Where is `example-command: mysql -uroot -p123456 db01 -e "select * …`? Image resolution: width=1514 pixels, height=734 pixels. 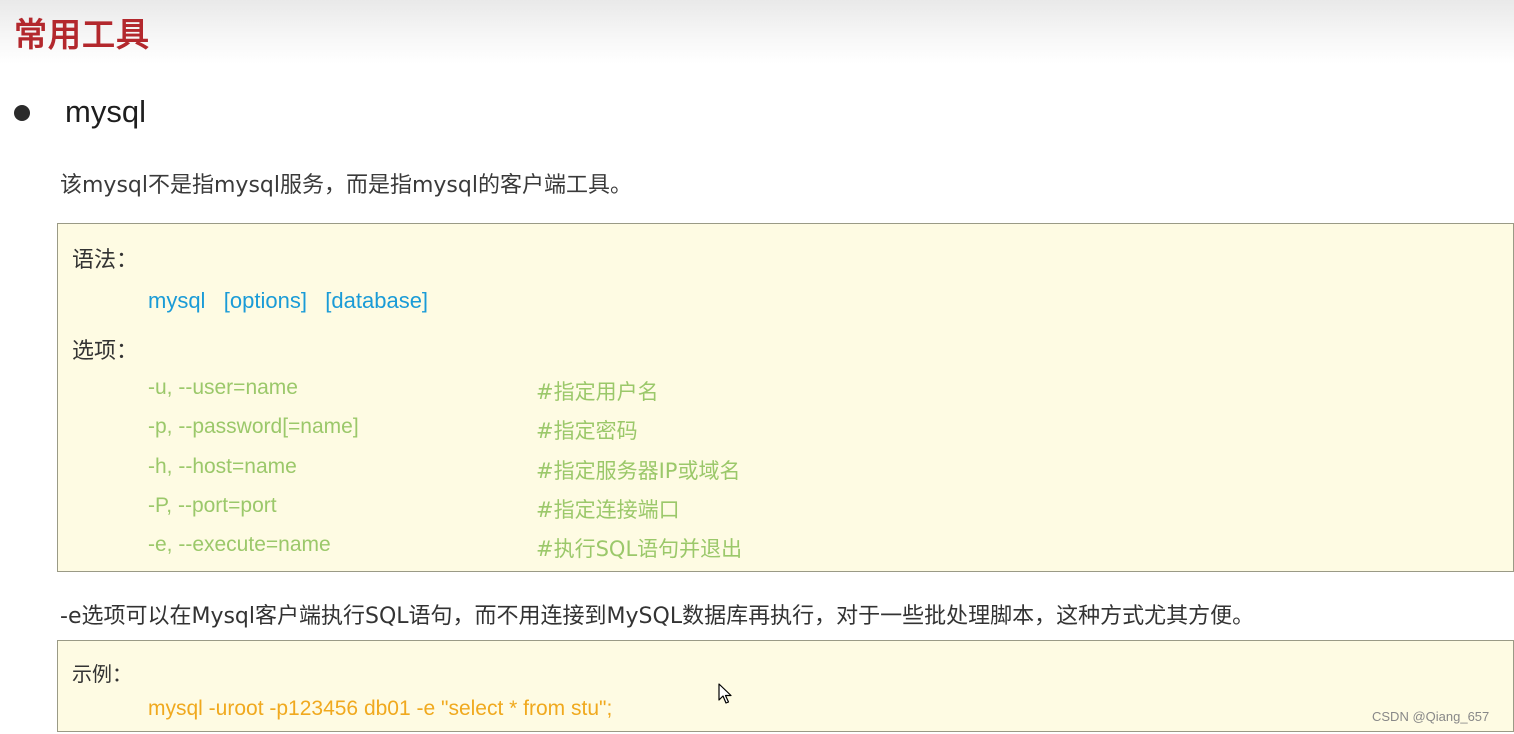 example-command: mysql -uroot -p123456 db01 -e "select * … is located at coordinates (380, 708).